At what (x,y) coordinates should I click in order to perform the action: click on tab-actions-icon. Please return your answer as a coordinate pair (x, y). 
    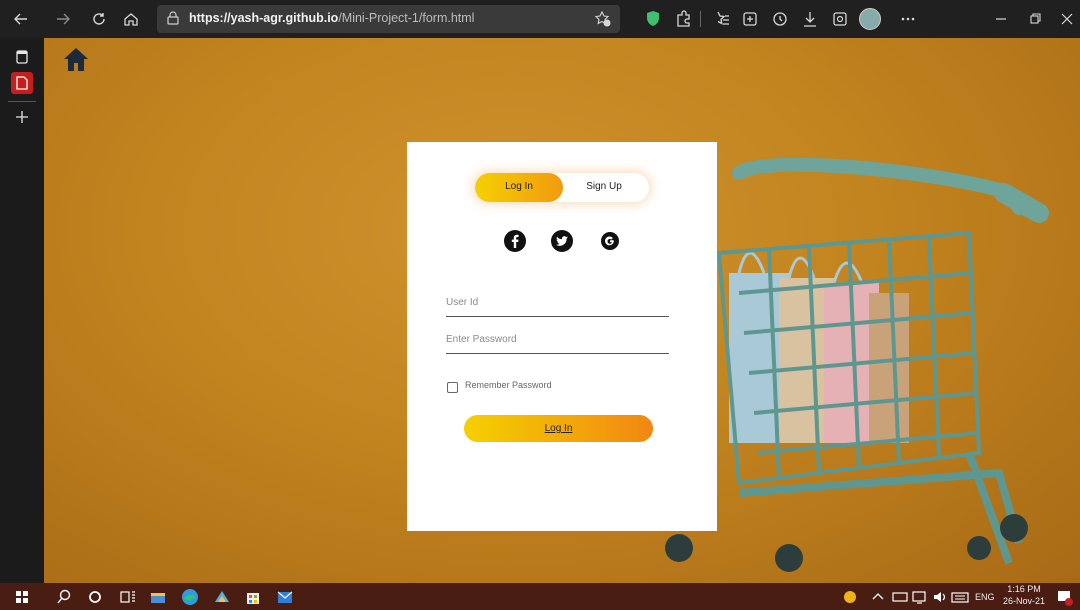
    Looking at the image, I should click on (22, 57).